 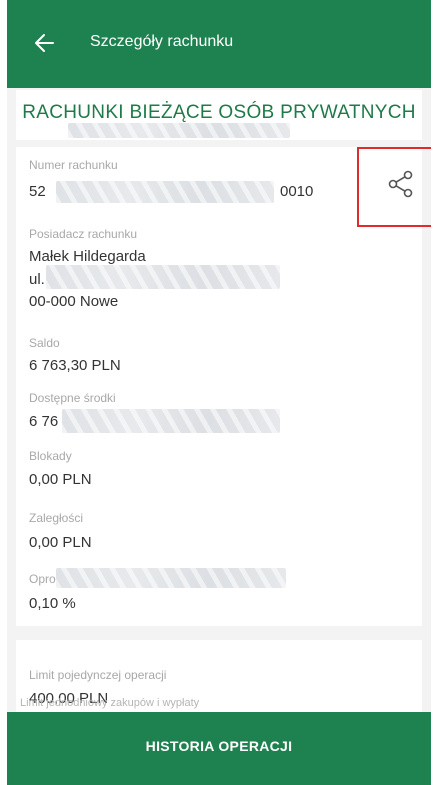 What do you see at coordinates (162, 41) in the screenshot?
I see `page-title: Szczegóły rachunku` at bounding box center [162, 41].